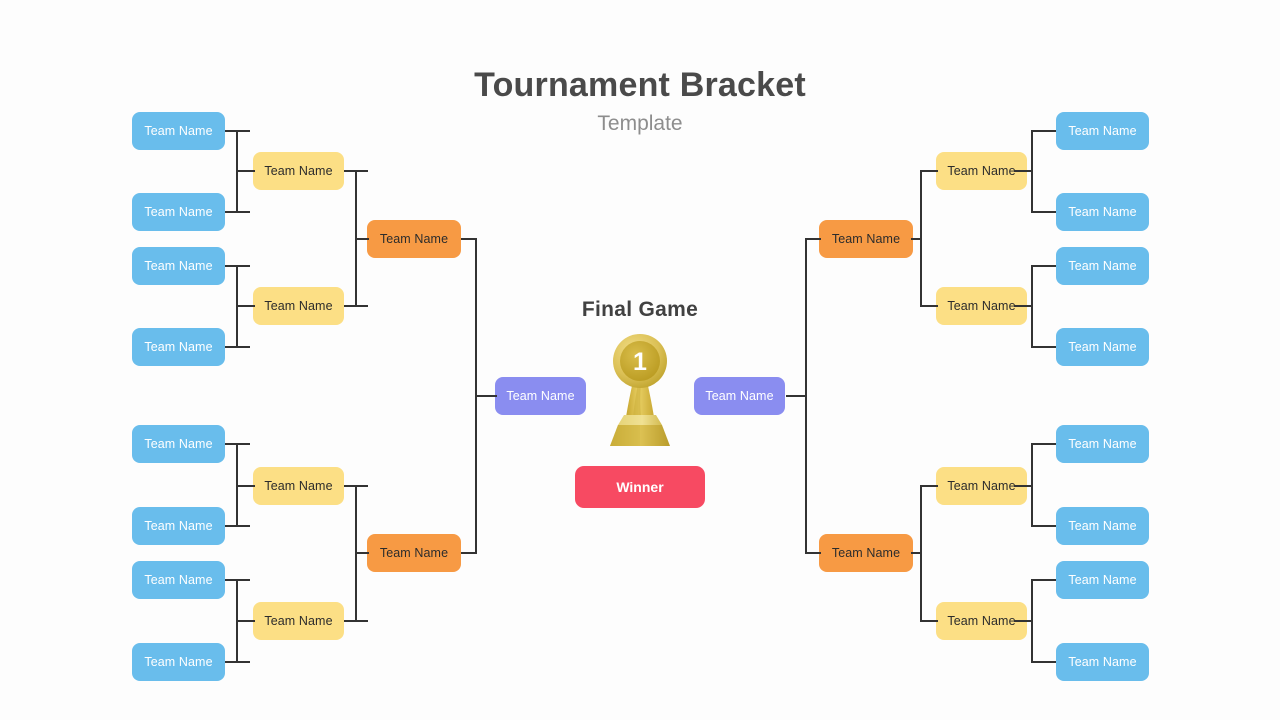  What do you see at coordinates (916, 553) in the screenshot?
I see `connector-right-r2-bottom-stem` at bounding box center [916, 553].